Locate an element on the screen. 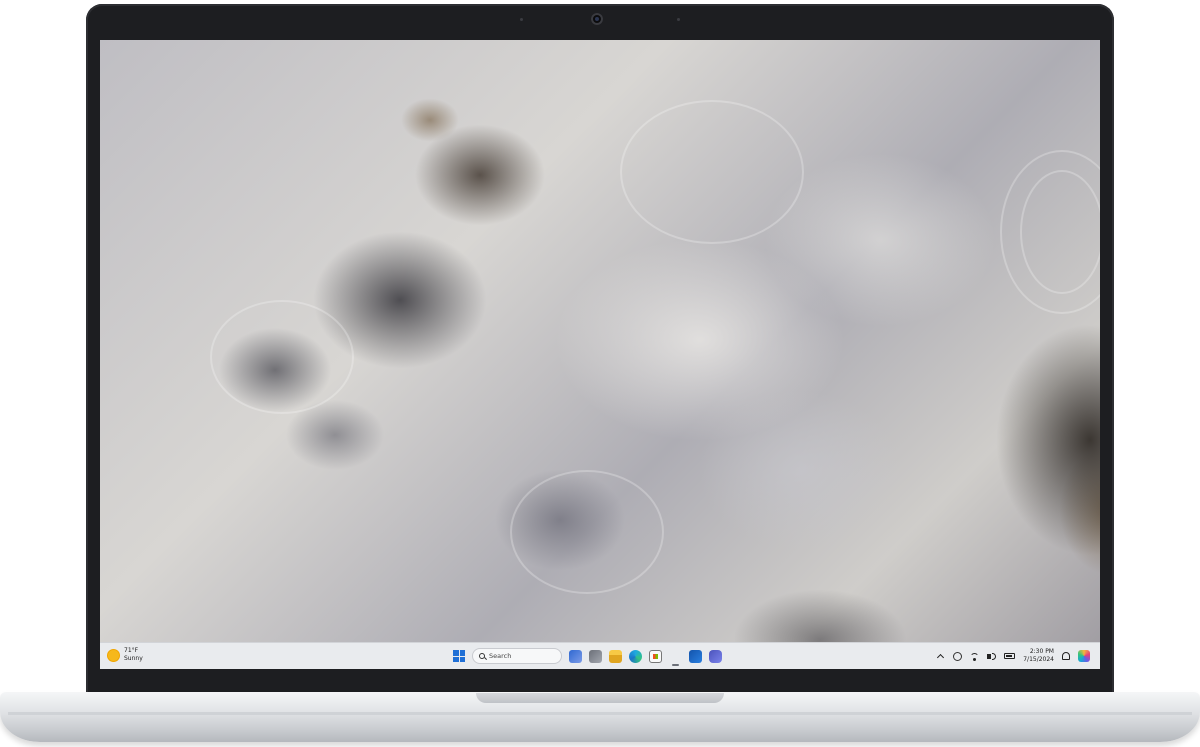 This screenshot has width=1200, height=747. settings-icon is located at coordinates (958, 656).